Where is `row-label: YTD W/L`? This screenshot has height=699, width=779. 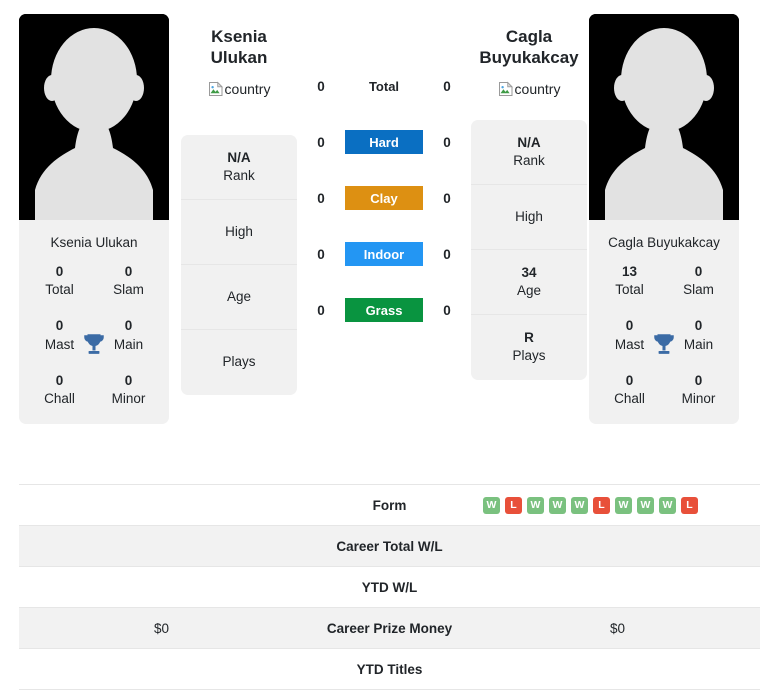
row-label: YTD W/L is located at coordinates (389, 587).